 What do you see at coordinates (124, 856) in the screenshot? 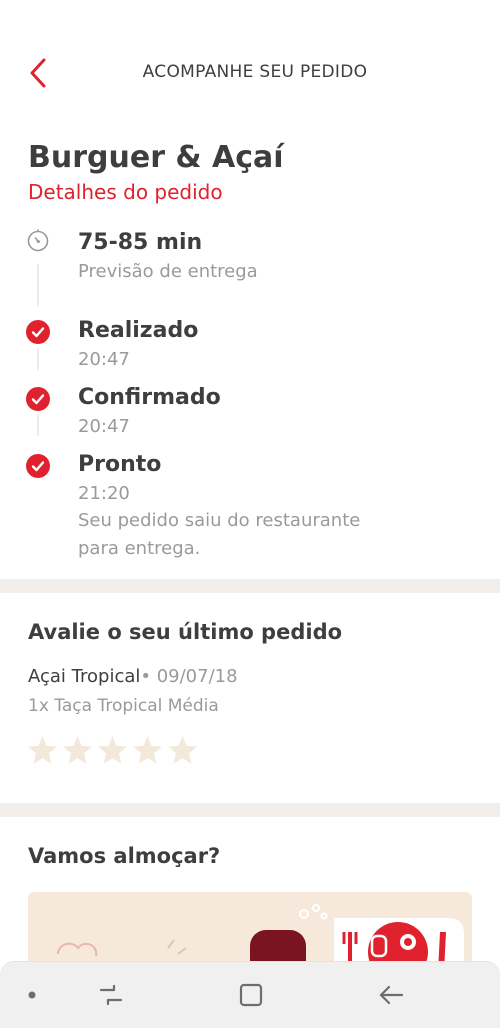
I see `promo-title: Vamos almoçar?` at bounding box center [124, 856].